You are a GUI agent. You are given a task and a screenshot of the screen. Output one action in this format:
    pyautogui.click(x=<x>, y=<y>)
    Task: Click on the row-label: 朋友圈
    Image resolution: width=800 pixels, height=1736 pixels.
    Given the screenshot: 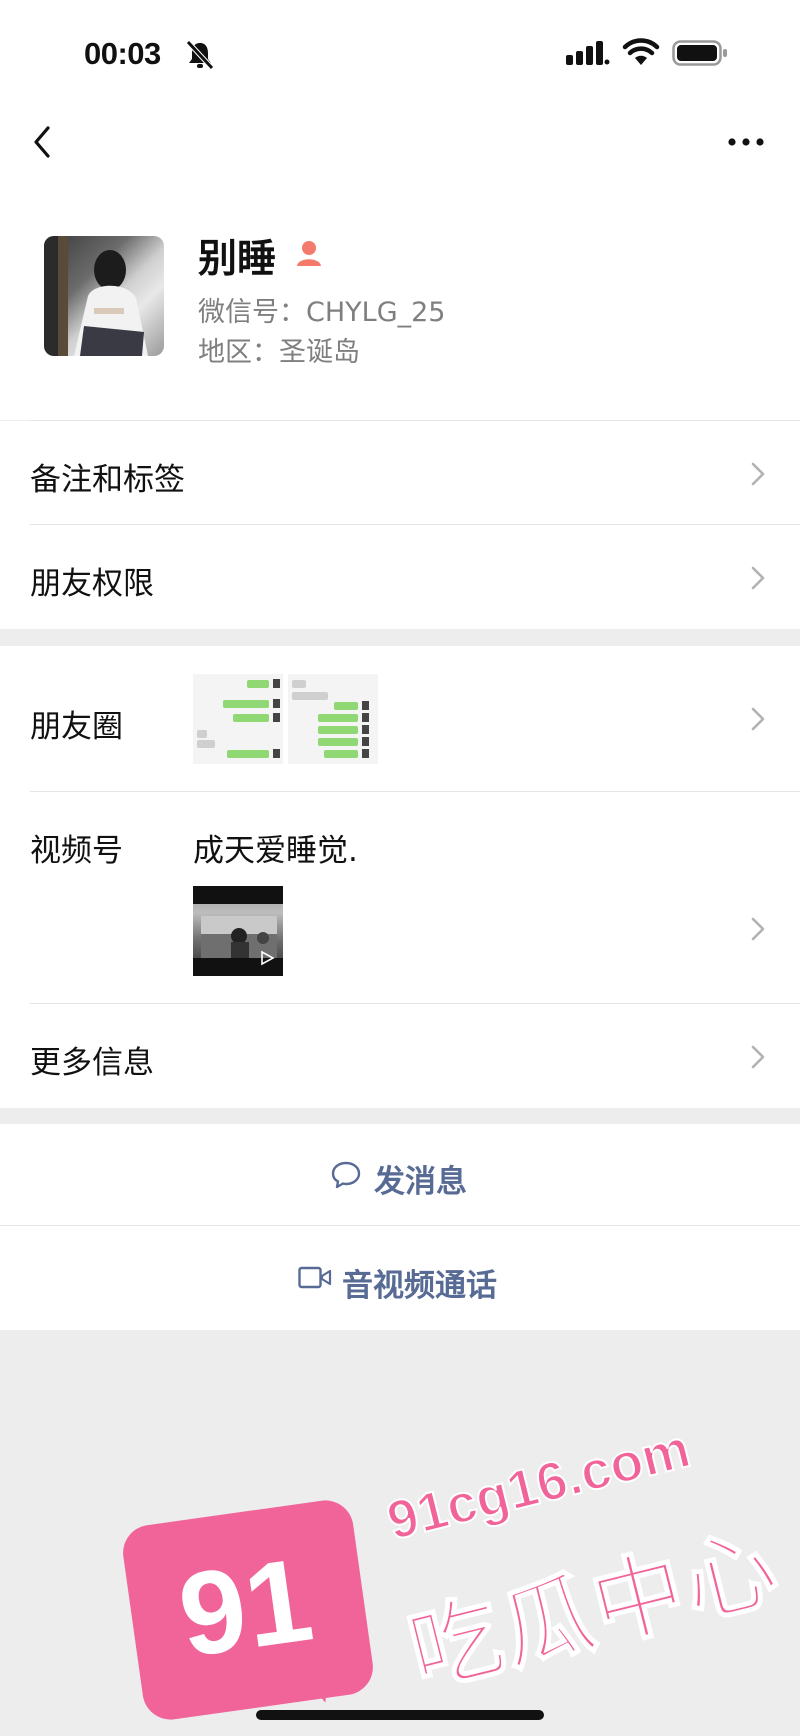 What is the action you would take?
    pyautogui.click(x=76, y=727)
    